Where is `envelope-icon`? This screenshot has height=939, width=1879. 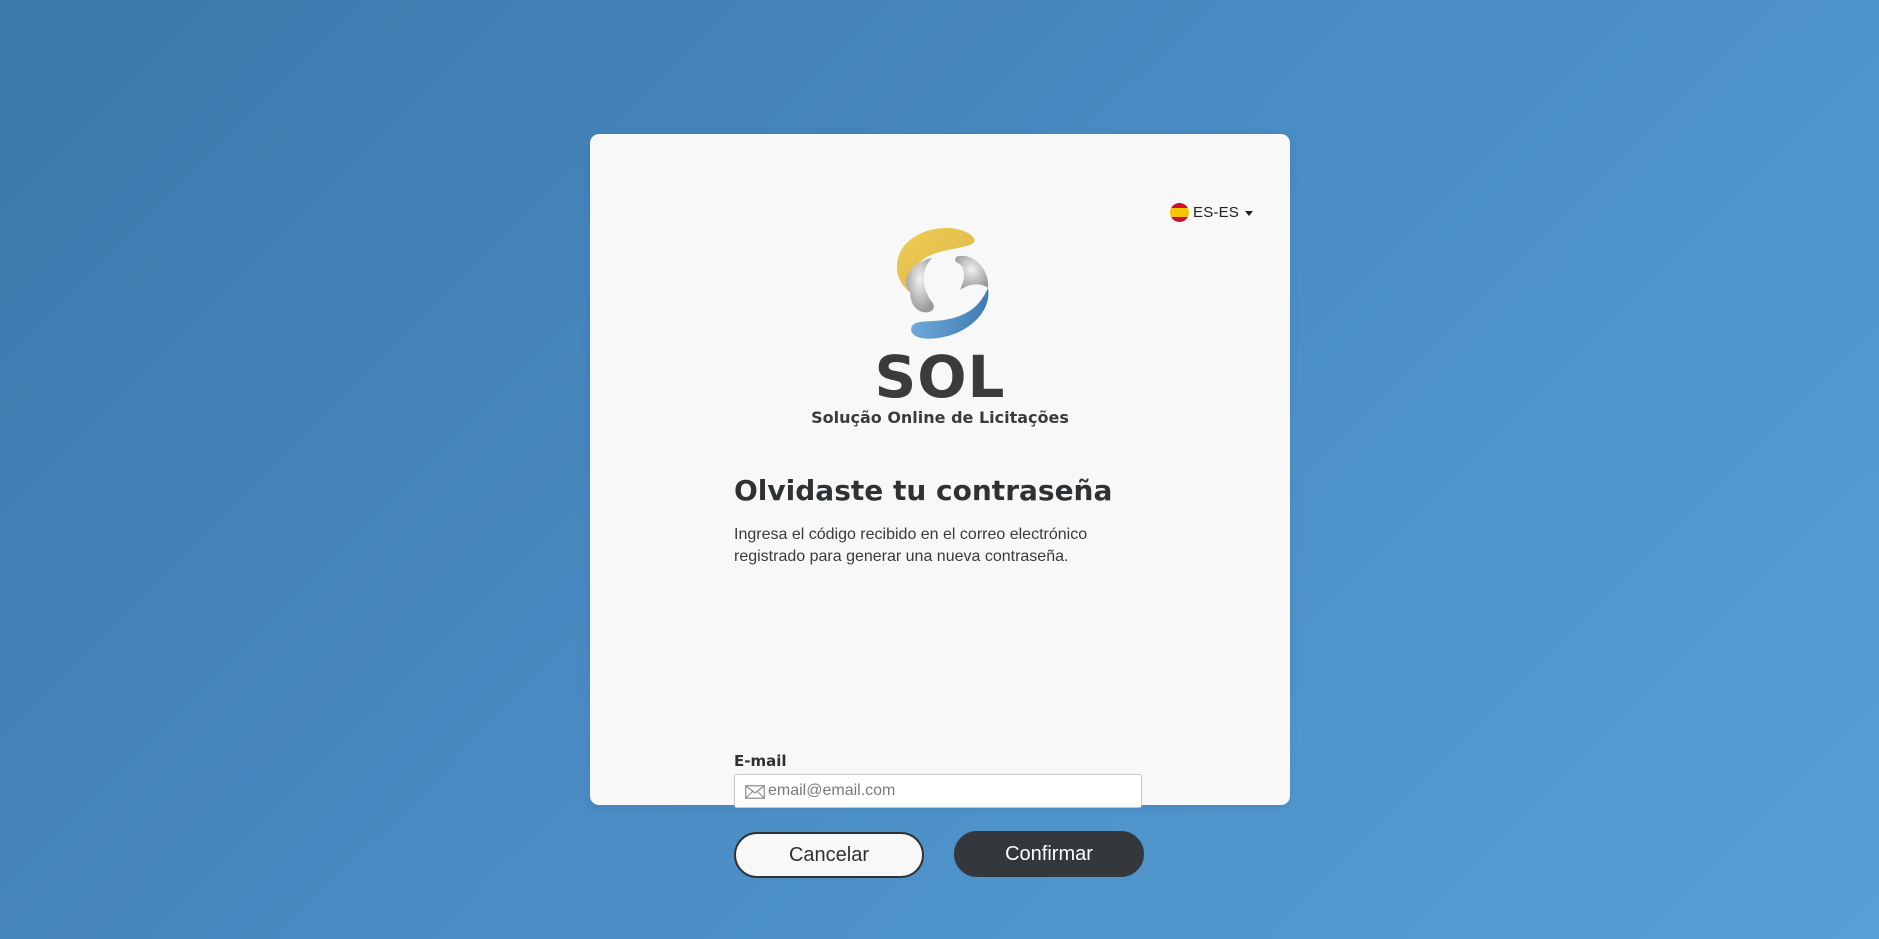 envelope-icon is located at coordinates (755, 792).